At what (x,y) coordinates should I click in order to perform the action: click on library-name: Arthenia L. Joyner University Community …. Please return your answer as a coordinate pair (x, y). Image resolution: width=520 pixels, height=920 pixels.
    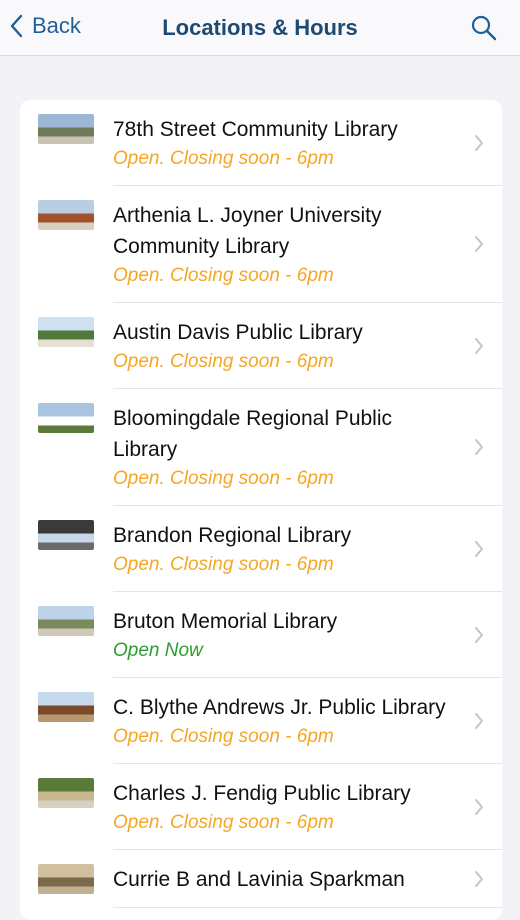
    Looking at the image, I should click on (247, 231).